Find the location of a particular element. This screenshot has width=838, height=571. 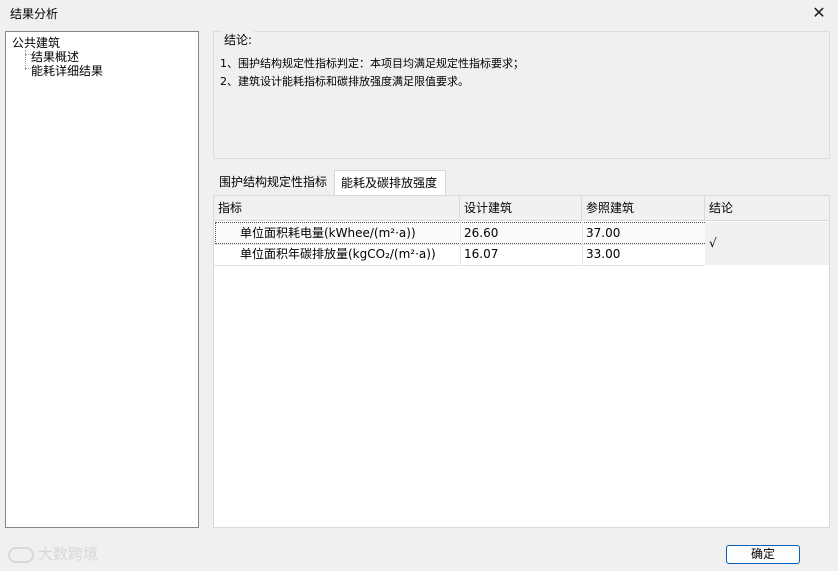

cell-design-electricity: 26.60 is located at coordinates (479, 233).